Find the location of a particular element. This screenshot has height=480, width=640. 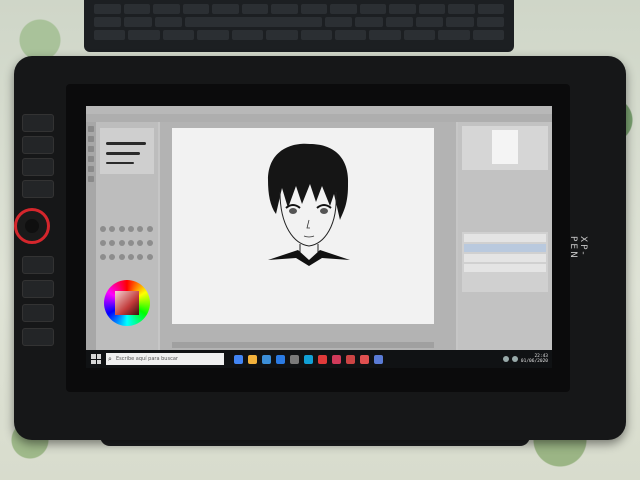

vpn-icon is located at coordinates (308, 359).